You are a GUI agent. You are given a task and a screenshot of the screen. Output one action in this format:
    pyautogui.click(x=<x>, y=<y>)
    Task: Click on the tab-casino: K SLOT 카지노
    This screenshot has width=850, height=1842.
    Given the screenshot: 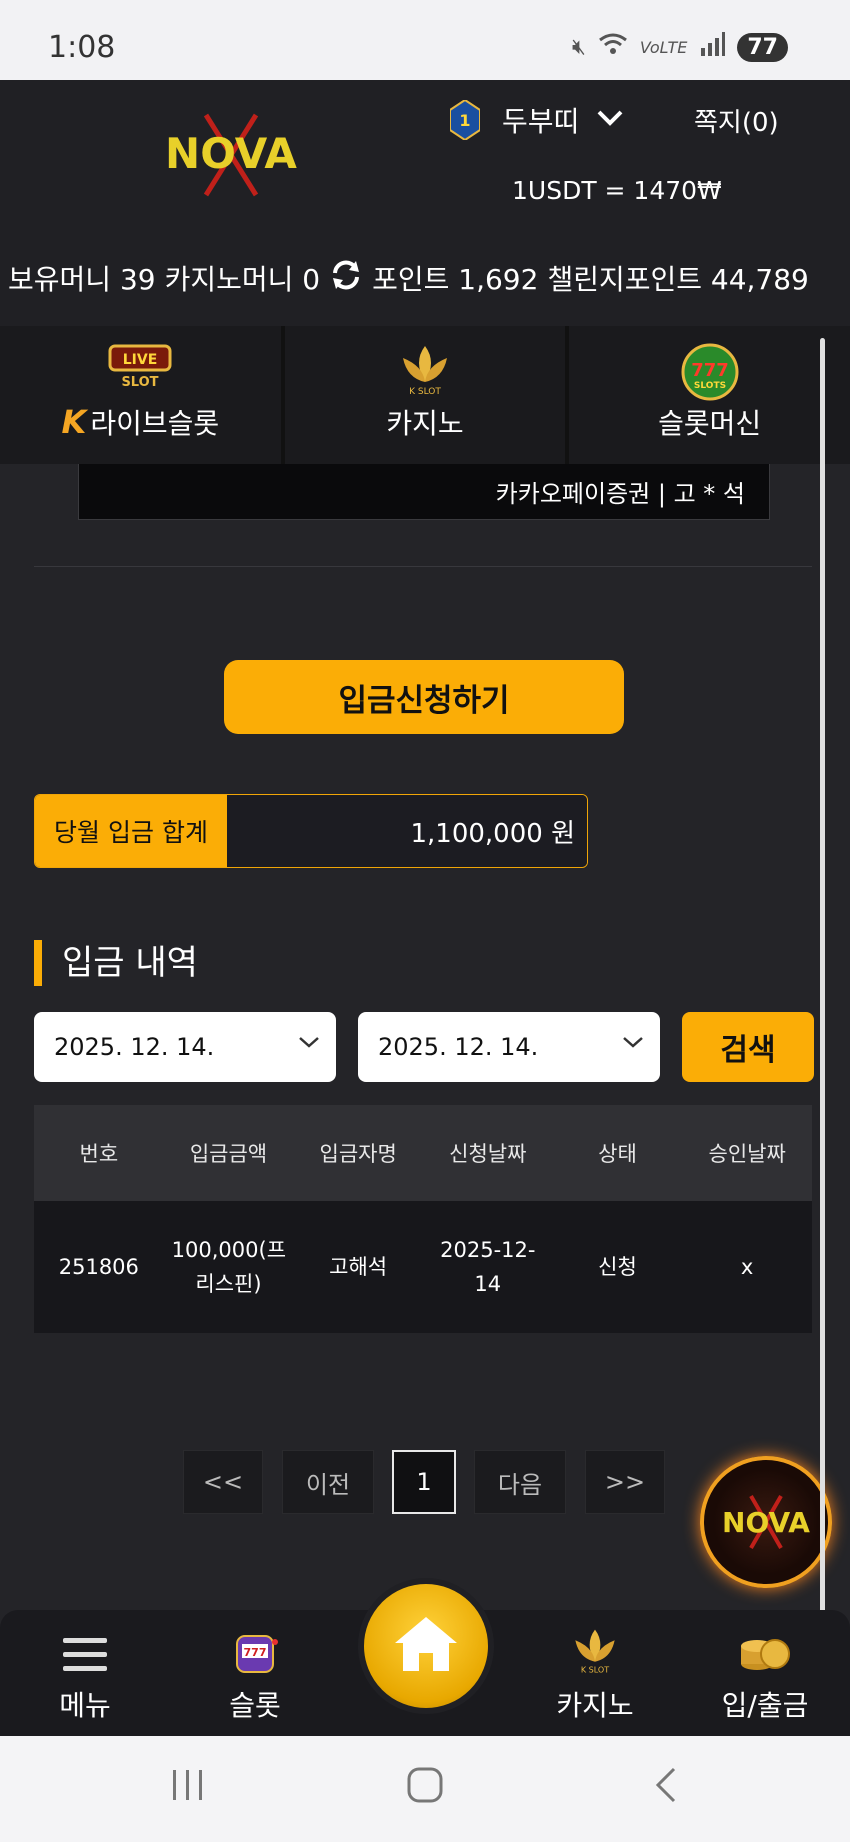 What is the action you would take?
    pyautogui.click(x=425, y=395)
    